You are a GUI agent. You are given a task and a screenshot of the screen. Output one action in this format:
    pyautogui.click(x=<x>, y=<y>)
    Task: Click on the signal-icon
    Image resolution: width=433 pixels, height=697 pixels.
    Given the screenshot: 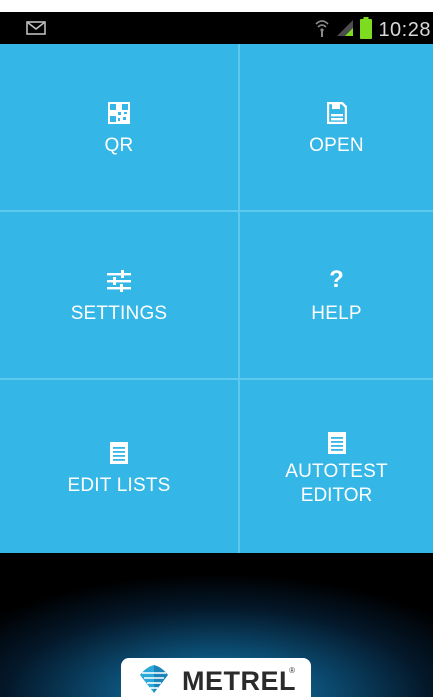 What is the action you would take?
    pyautogui.click(x=345, y=30)
    